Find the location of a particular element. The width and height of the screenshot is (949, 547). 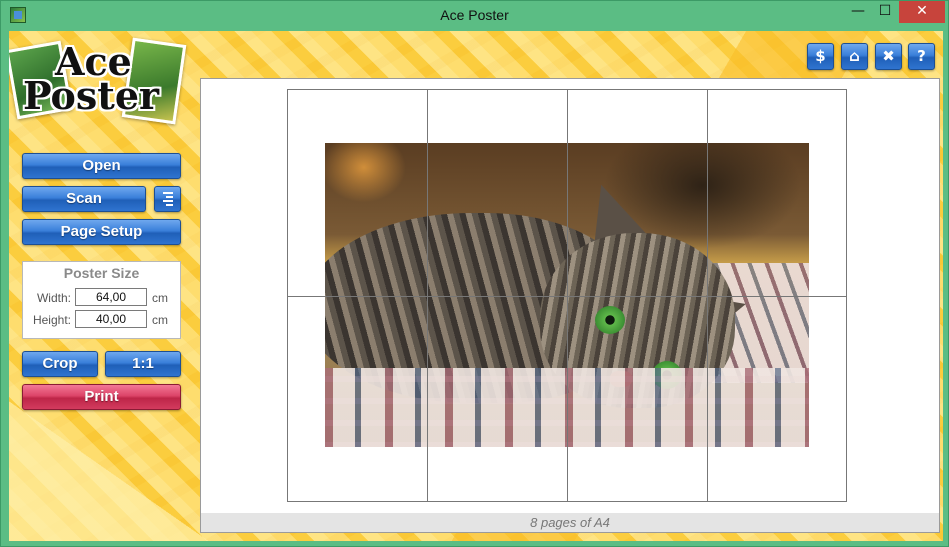

crop-button: Crop is located at coordinates (60, 364).